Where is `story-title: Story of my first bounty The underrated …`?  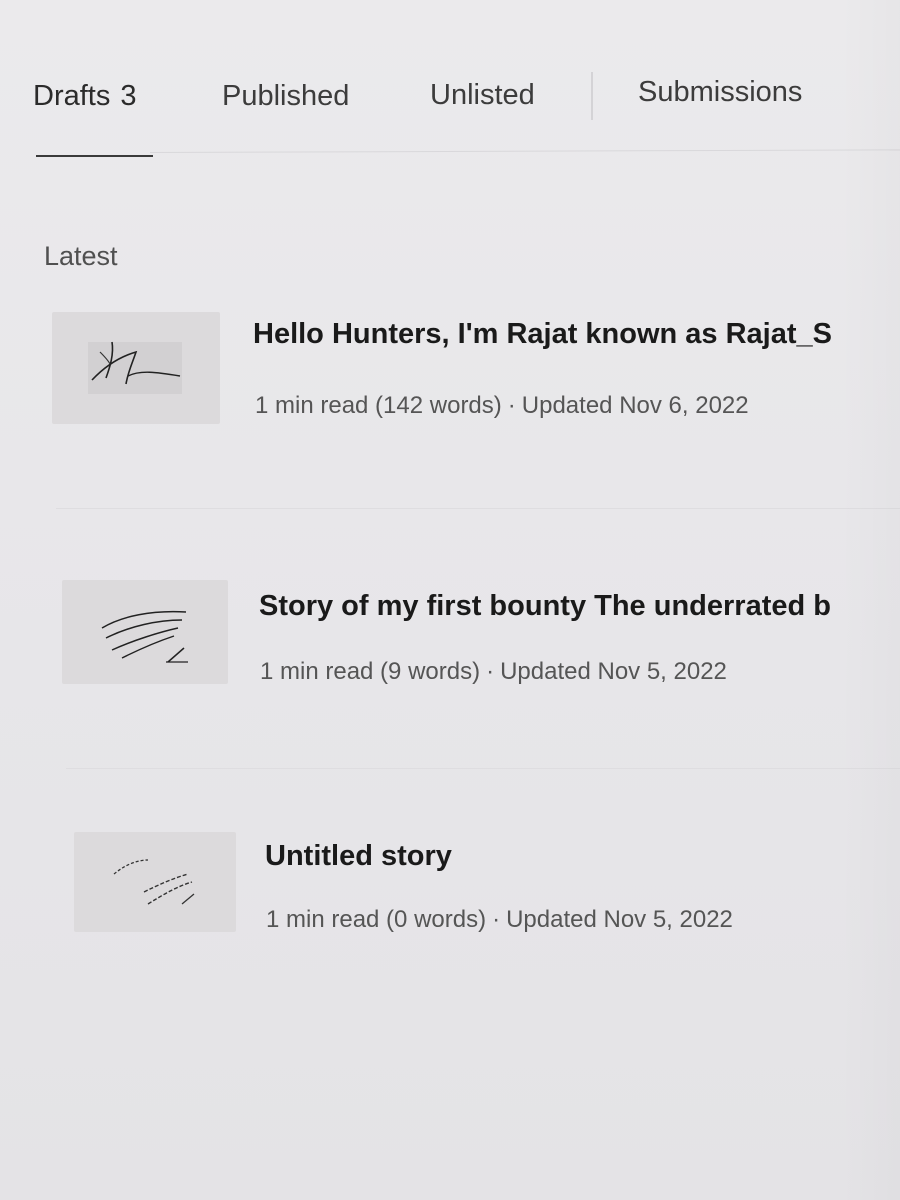 story-title: Story of my first bounty The underrated … is located at coordinates (545, 606).